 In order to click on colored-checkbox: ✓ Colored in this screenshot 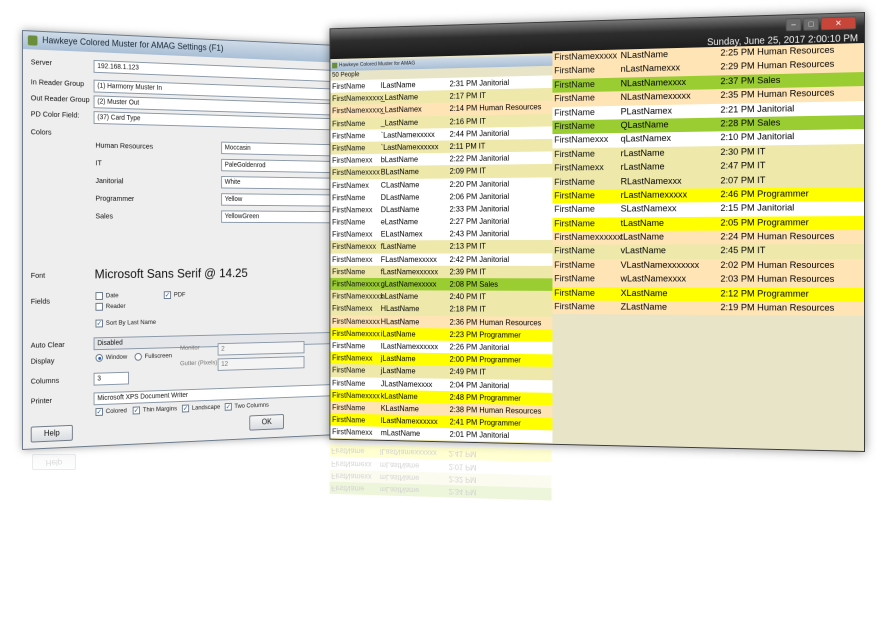, I will do `click(111, 412)`.